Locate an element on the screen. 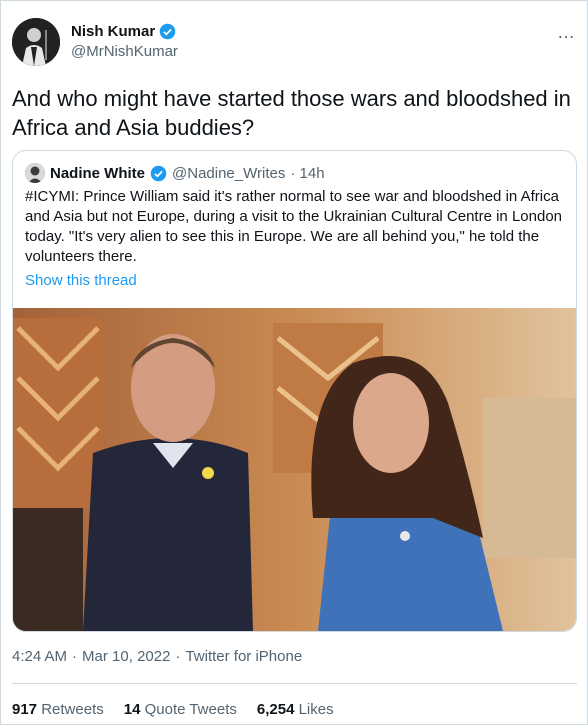  engagement-stats: 917 Retweets 14 Quote Tweets 6,254 Likes is located at coordinates (173, 709).